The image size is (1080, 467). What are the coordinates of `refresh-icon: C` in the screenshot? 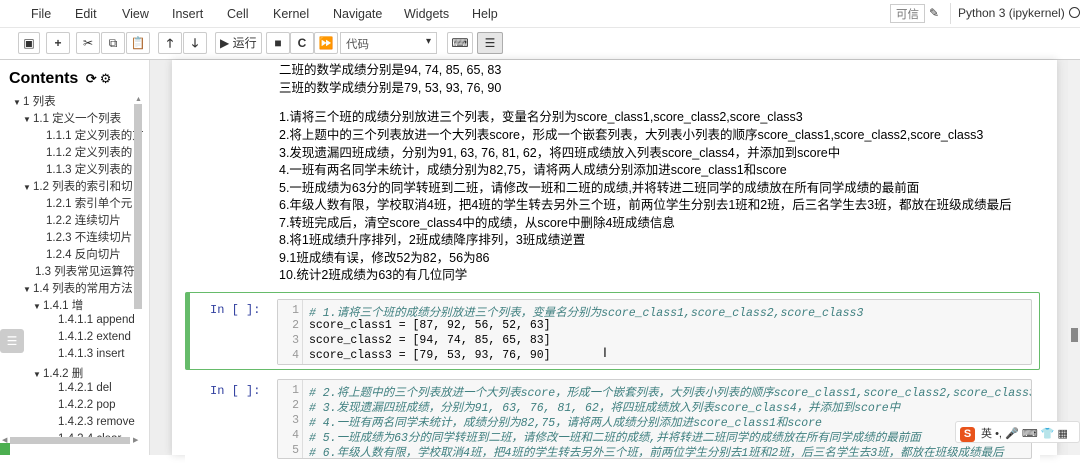 It's located at (302, 43).